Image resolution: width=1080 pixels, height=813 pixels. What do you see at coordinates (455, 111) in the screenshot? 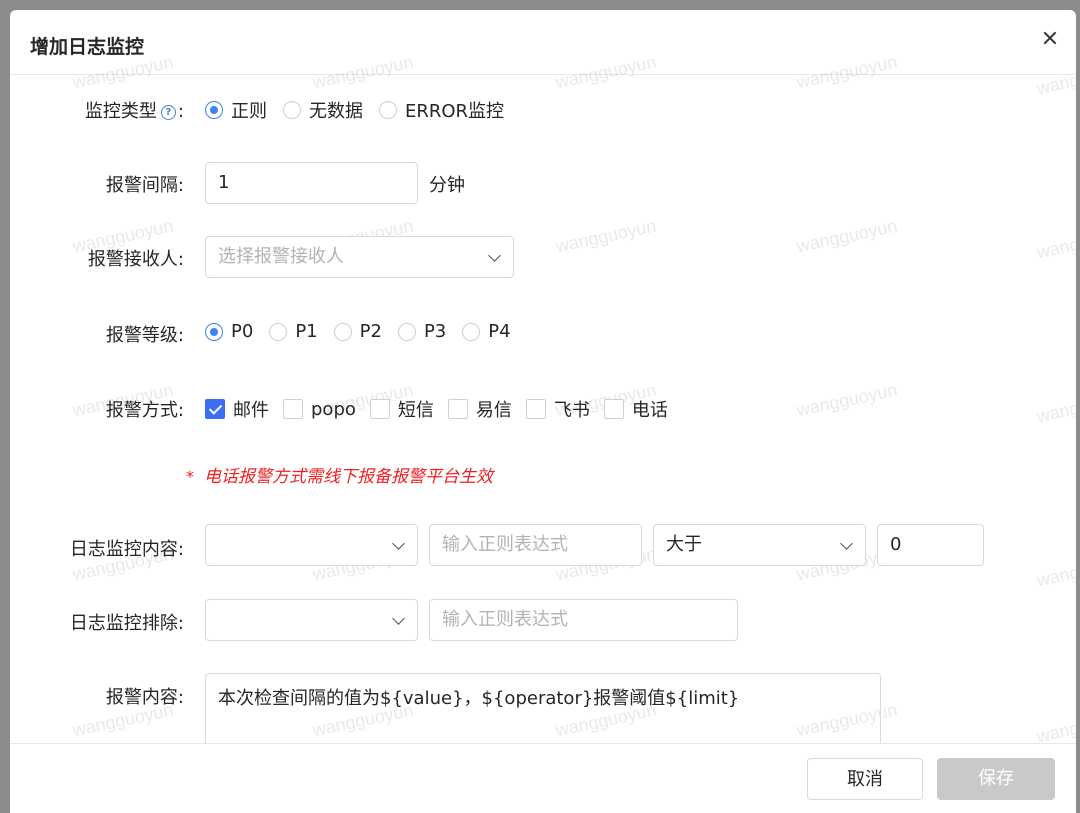
I see `radio-label: ERROR监控` at bounding box center [455, 111].